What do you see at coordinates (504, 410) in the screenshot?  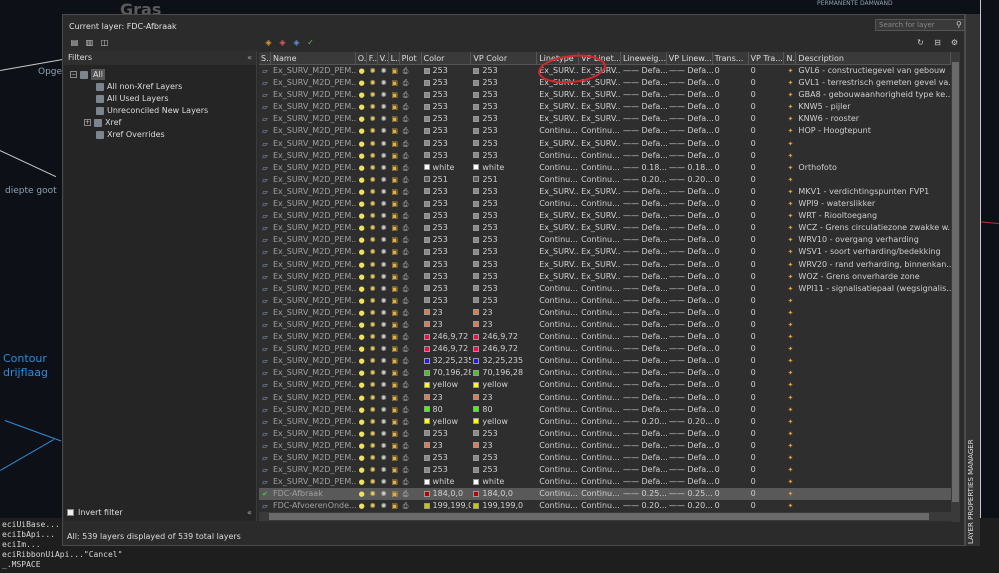 I see `vp-color-cell: 80` at bounding box center [504, 410].